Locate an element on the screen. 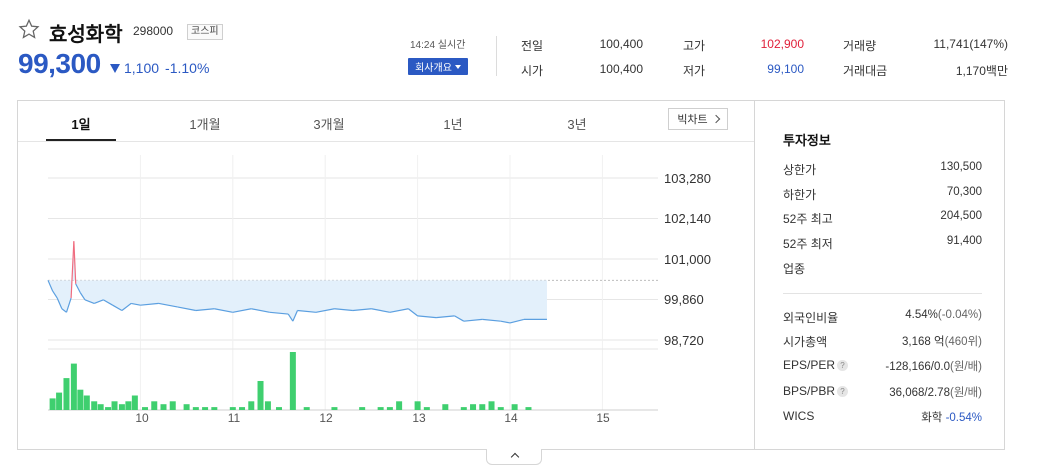 The image size is (1040, 475). price-layer is located at coordinates (297, 282).